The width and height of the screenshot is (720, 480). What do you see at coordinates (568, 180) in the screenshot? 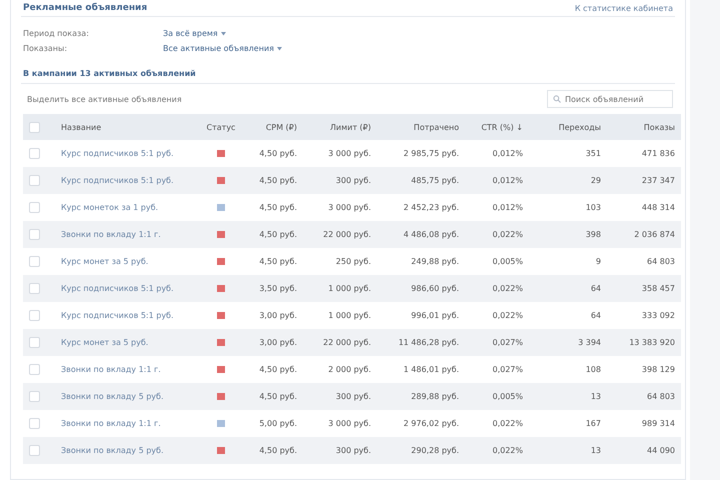
I see `table-cell: 29` at bounding box center [568, 180].